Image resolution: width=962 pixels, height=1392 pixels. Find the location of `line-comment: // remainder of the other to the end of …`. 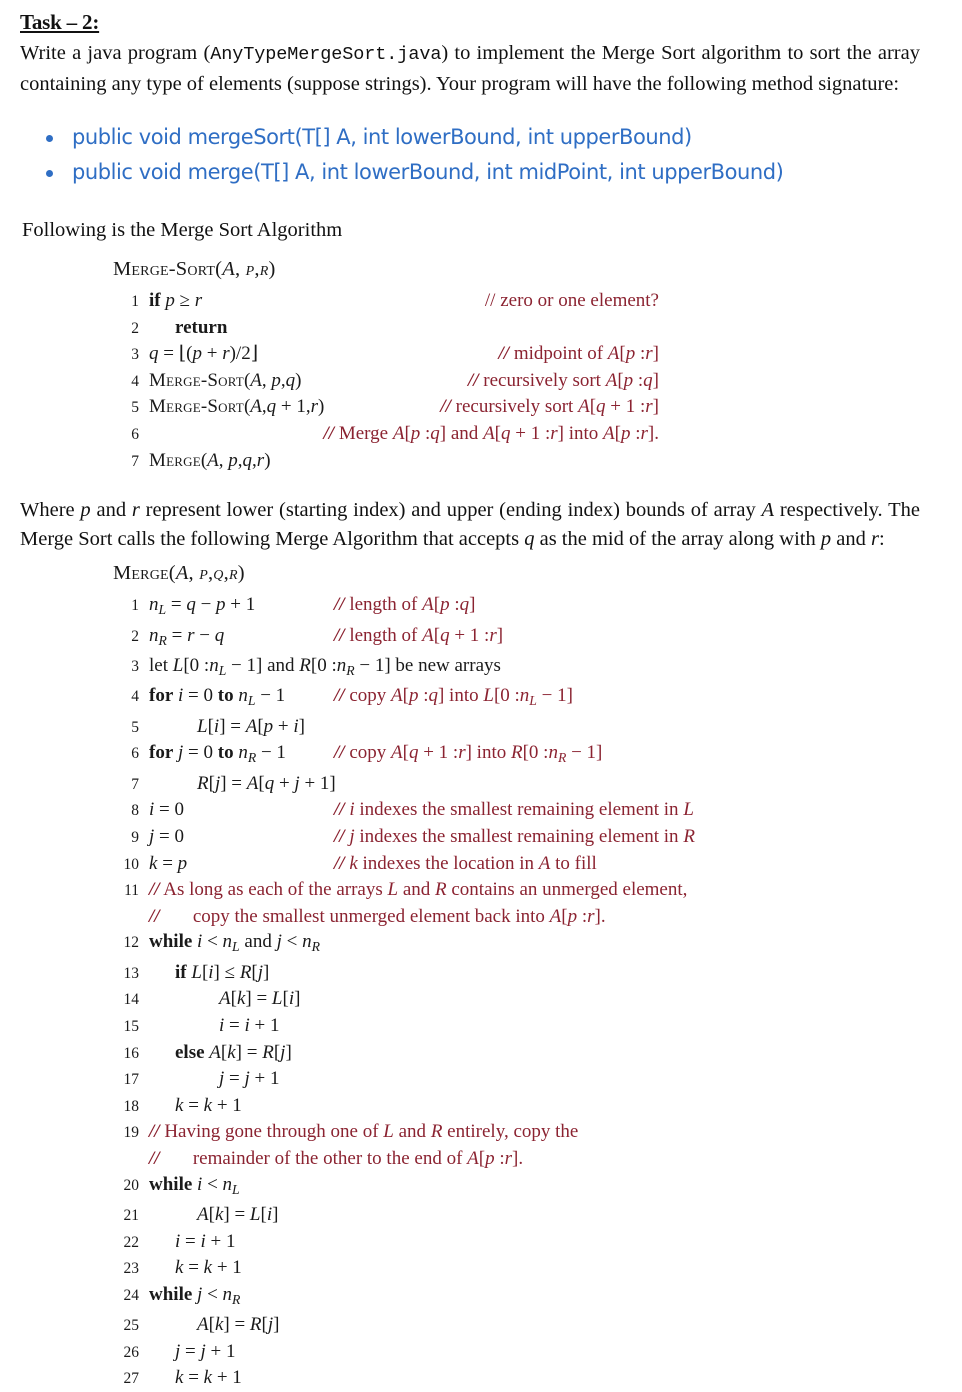

line-comment: // remainder of the other to the end of … is located at coordinates (336, 1158).